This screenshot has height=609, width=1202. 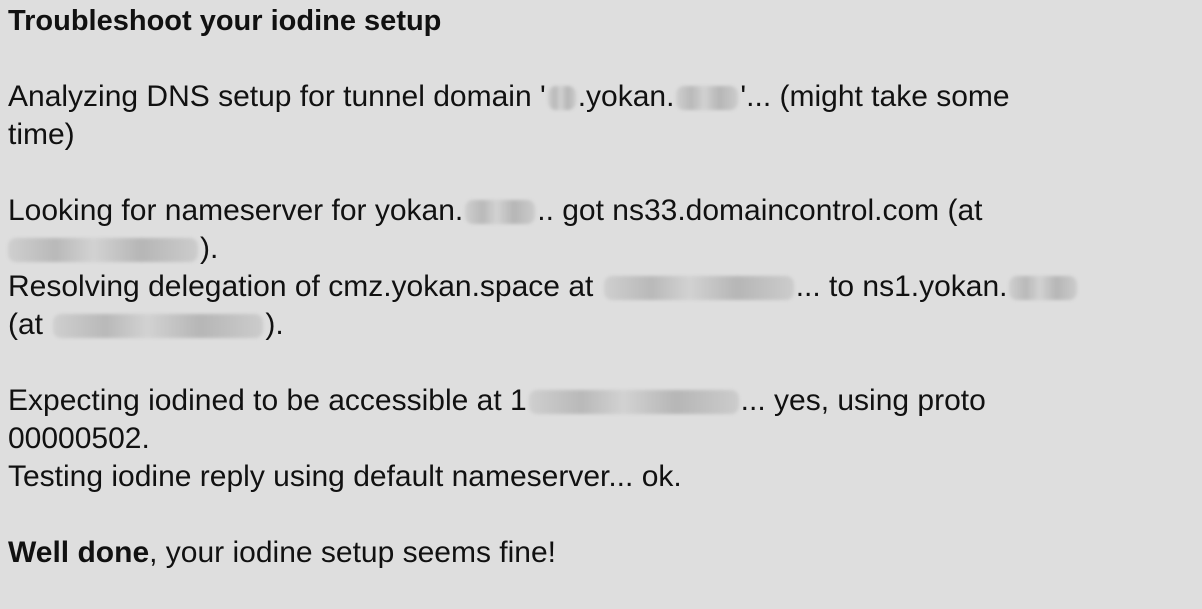 I want to click on redacted-ns-tld, so click(x=1043, y=288).